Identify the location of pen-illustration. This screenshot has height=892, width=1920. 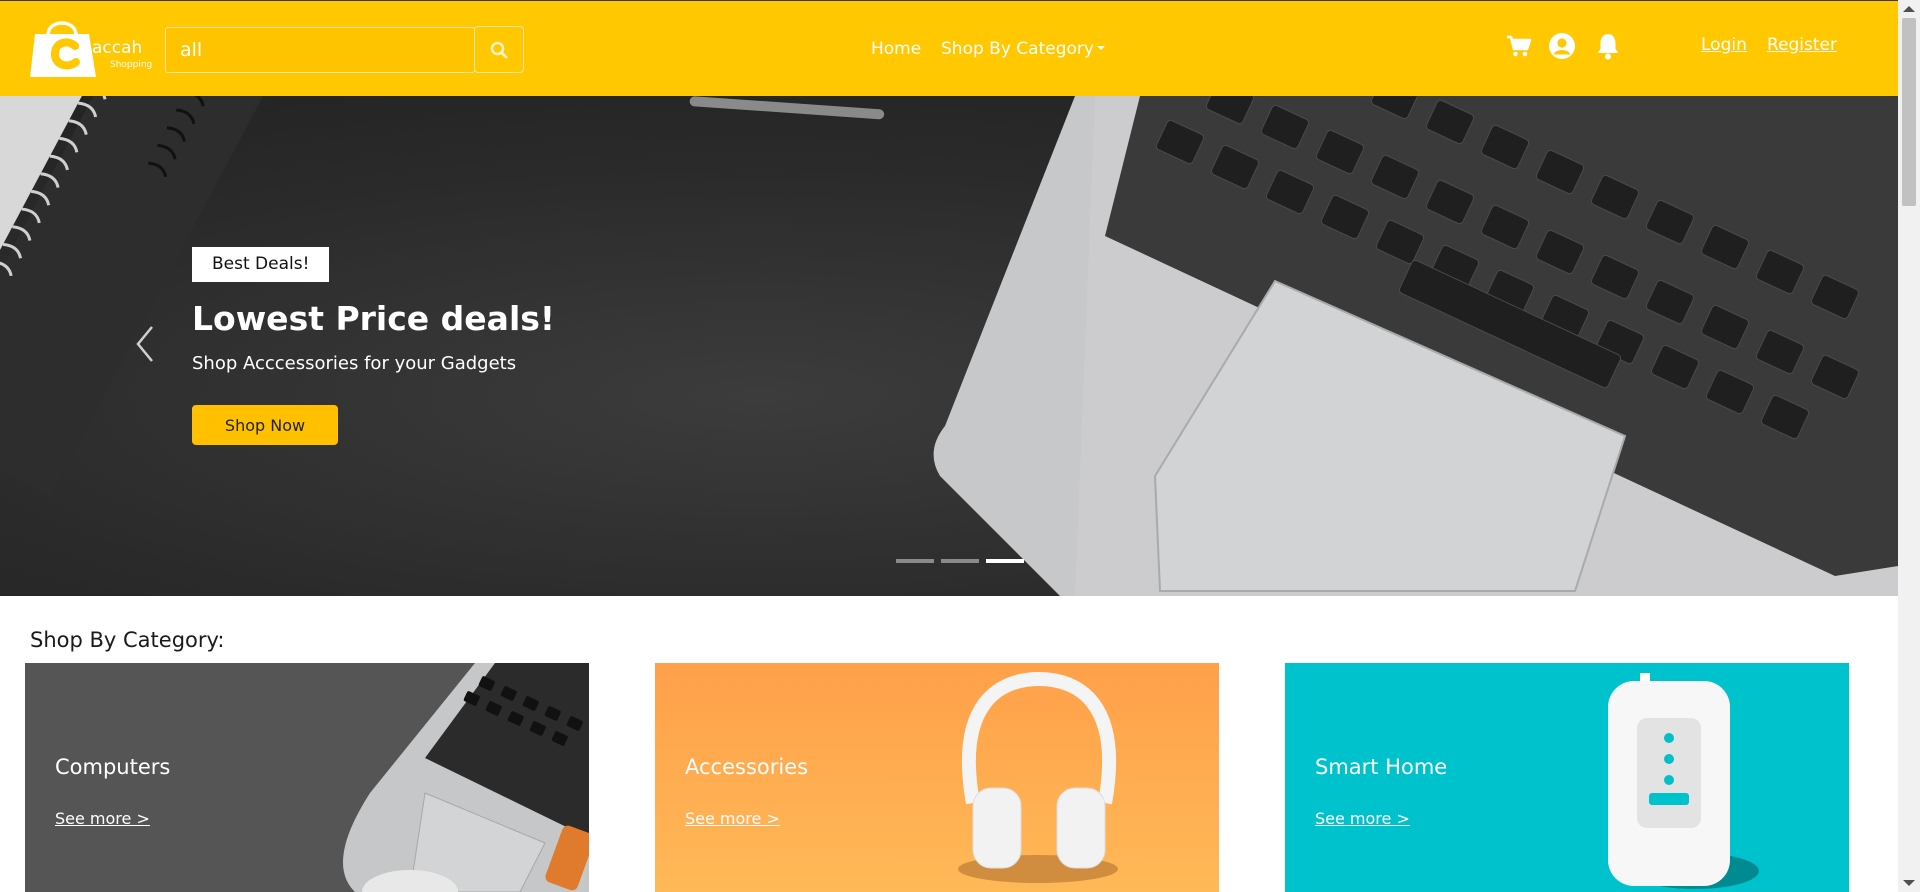
(787, 108).